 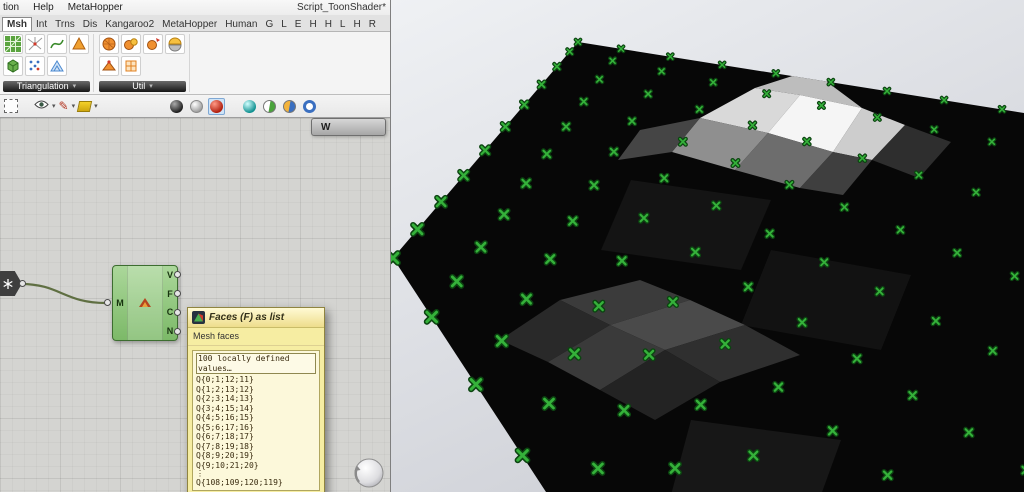 I want to click on tooltip-value: Q{9;10;21;20}, so click(x=227, y=465).